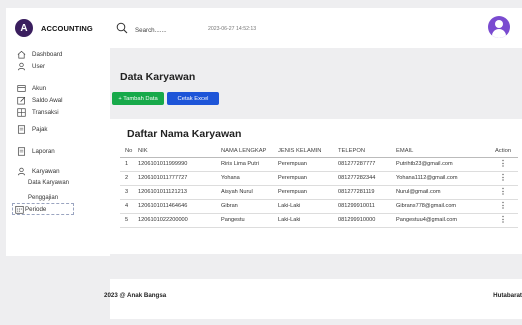 This screenshot has width=522, height=325. Describe the element at coordinates (179, 220) in the screenshot. I see `cell-nik: 1206101022200000` at that location.